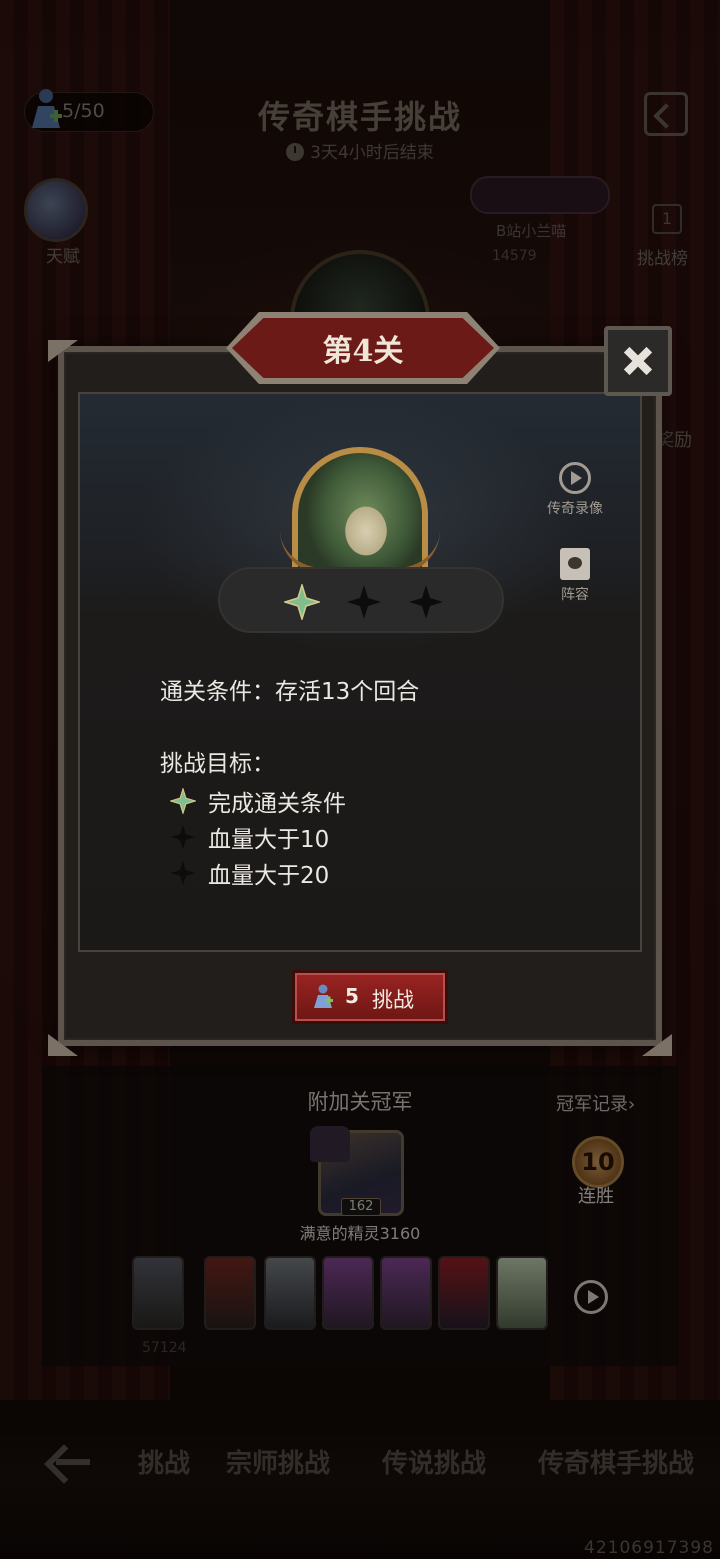 This screenshot has height=1559, width=720. What do you see at coordinates (575, 564) in the screenshot?
I see `lineup-book-icon` at bounding box center [575, 564].